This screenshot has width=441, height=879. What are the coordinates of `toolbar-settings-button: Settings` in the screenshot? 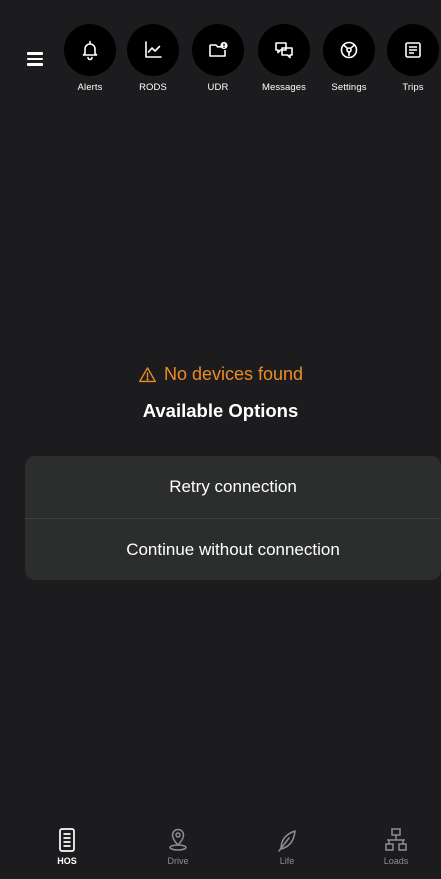 It's located at (349, 58).